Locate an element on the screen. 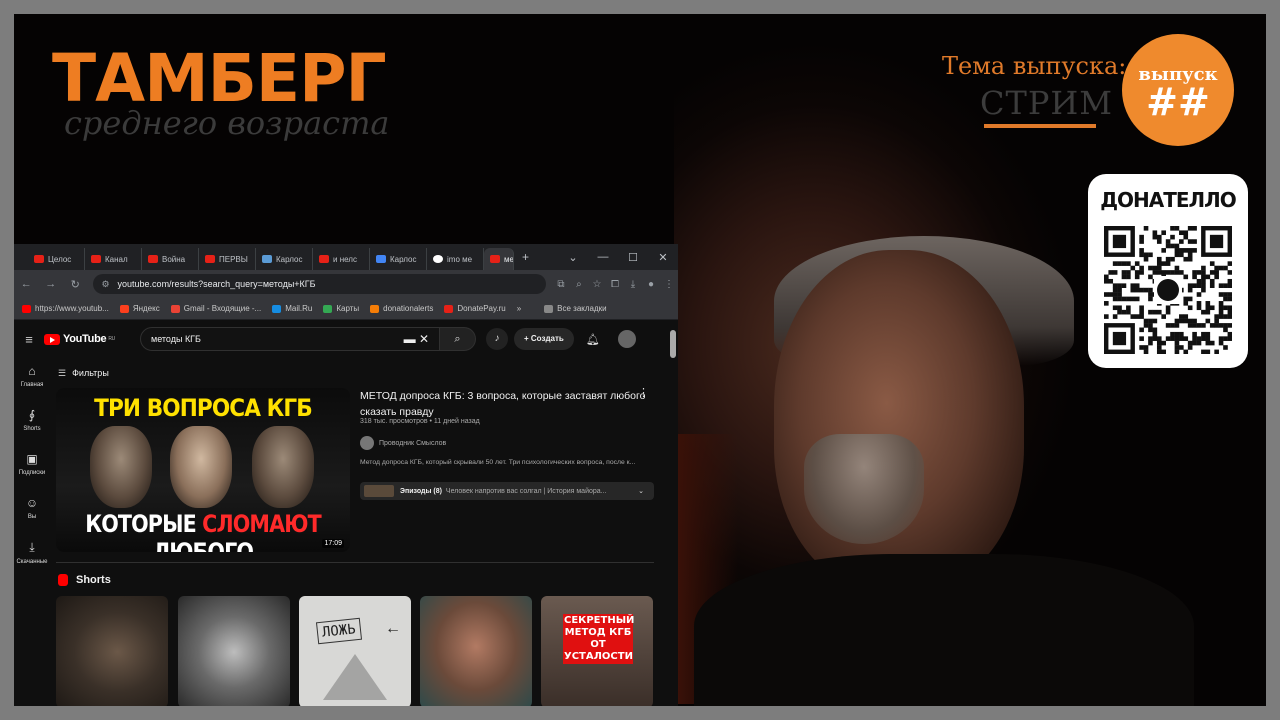  tab-label: ПЕРВЫ is located at coordinates (233, 259).